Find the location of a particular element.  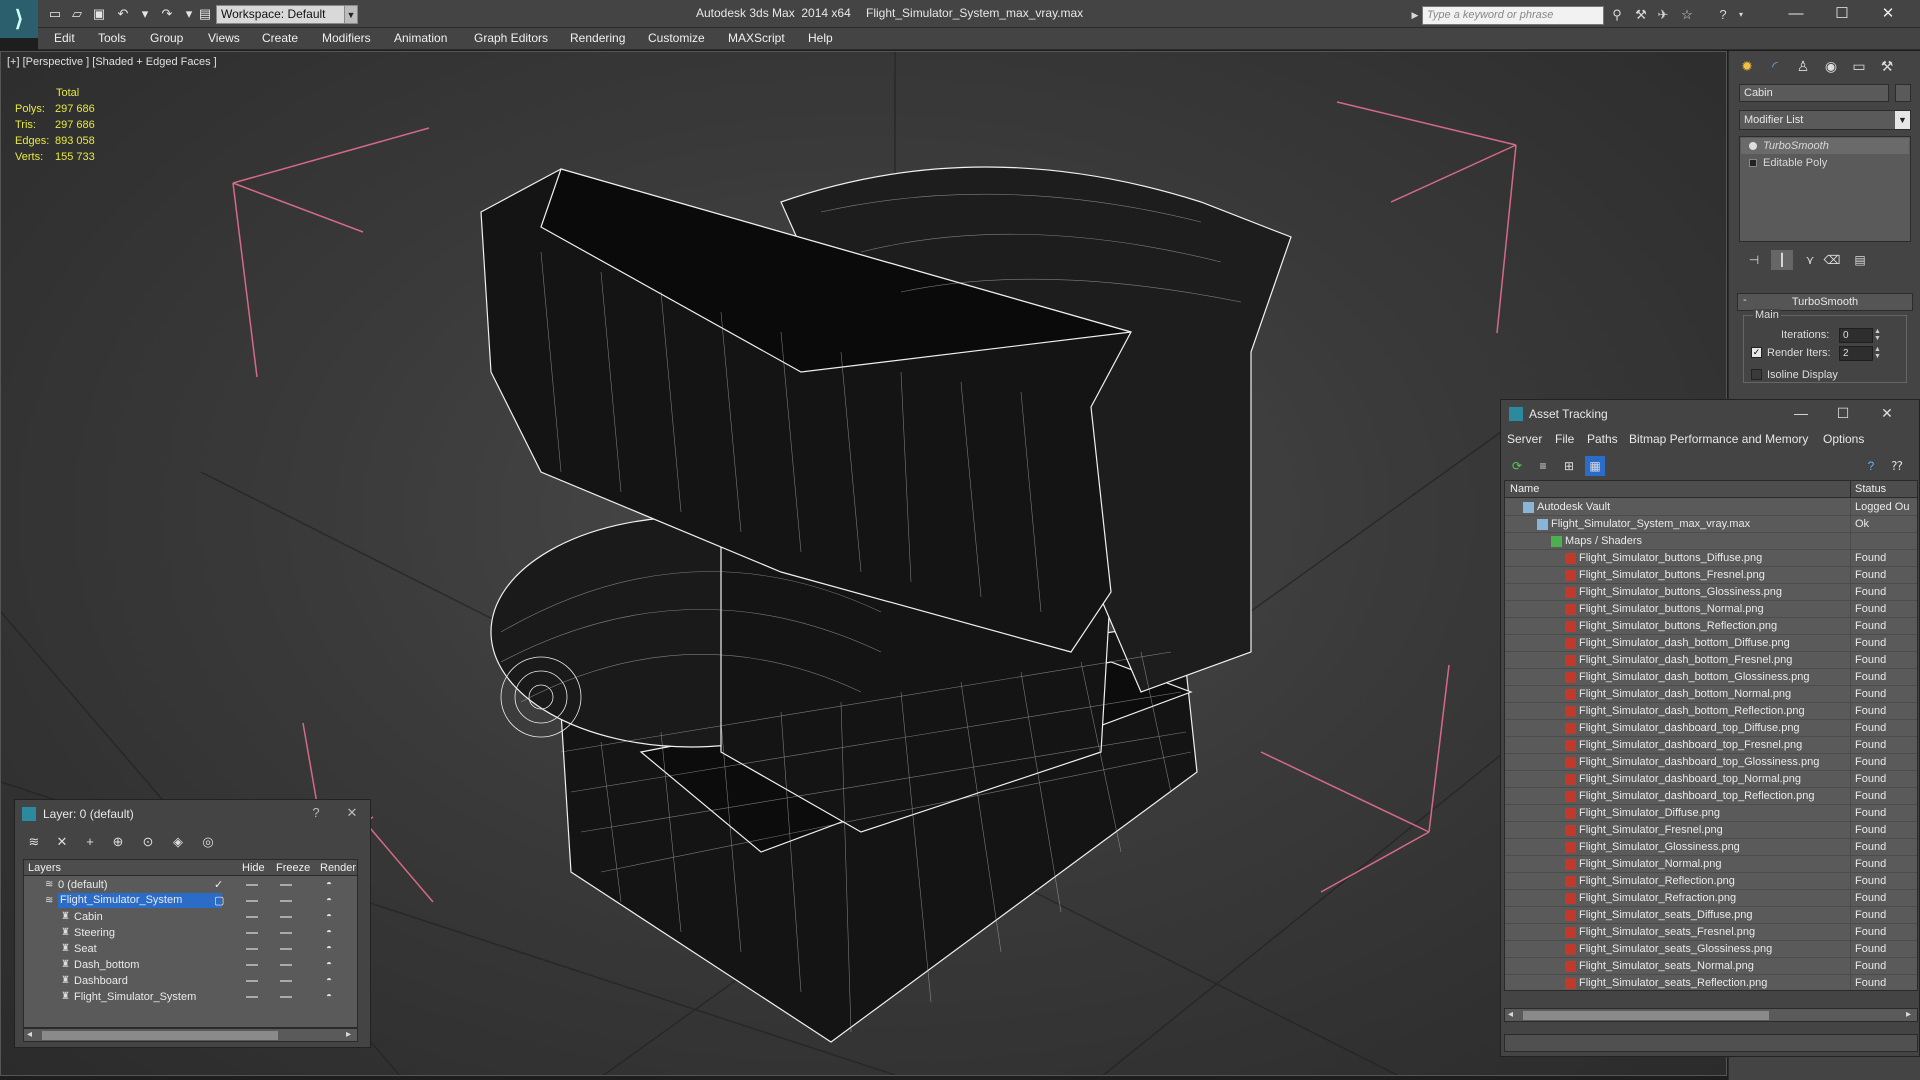

layer-name: Cabin is located at coordinates (88, 917).